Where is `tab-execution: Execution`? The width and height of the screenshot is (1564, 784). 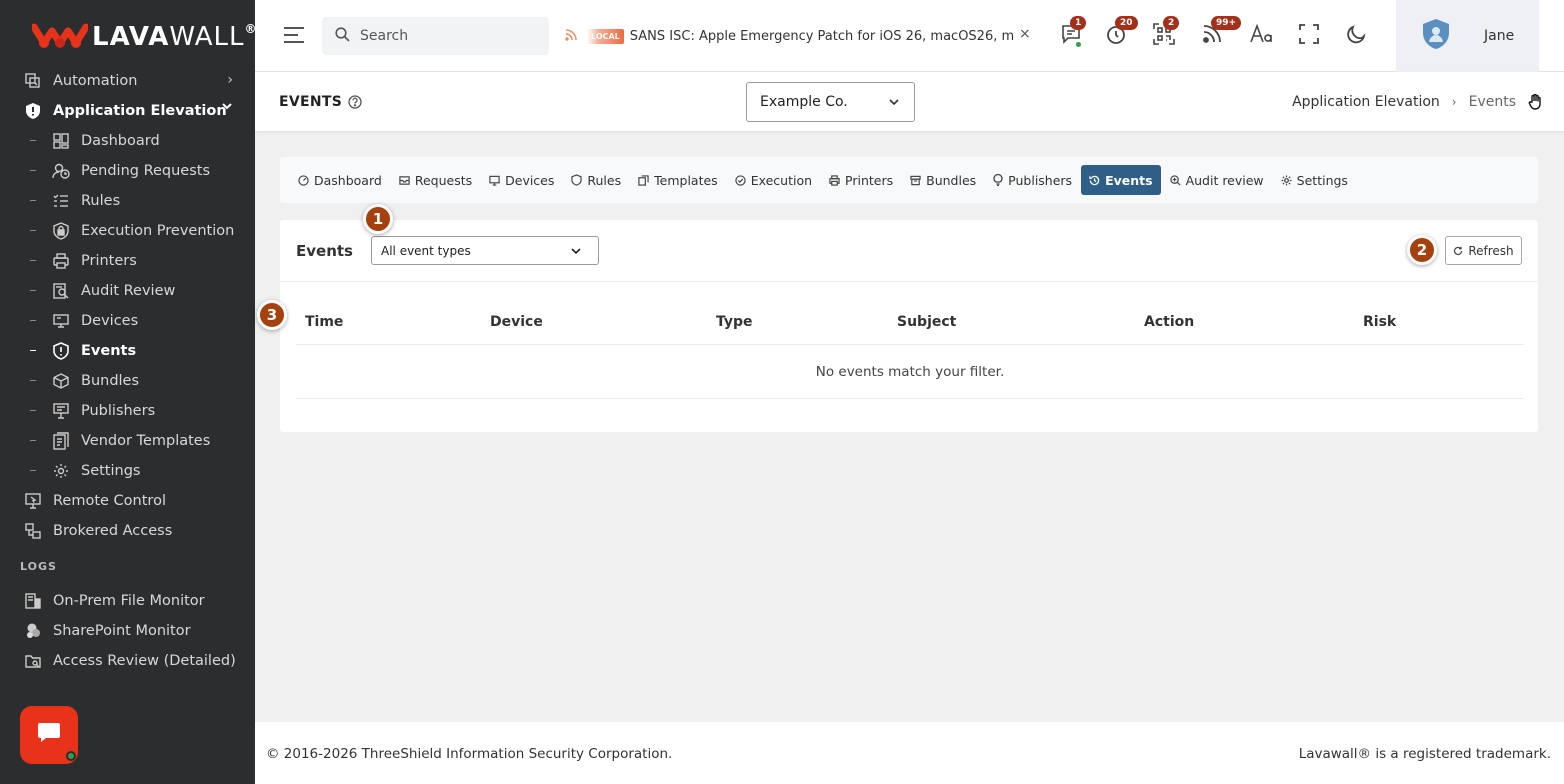
tab-execution: Execution is located at coordinates (773, 180).